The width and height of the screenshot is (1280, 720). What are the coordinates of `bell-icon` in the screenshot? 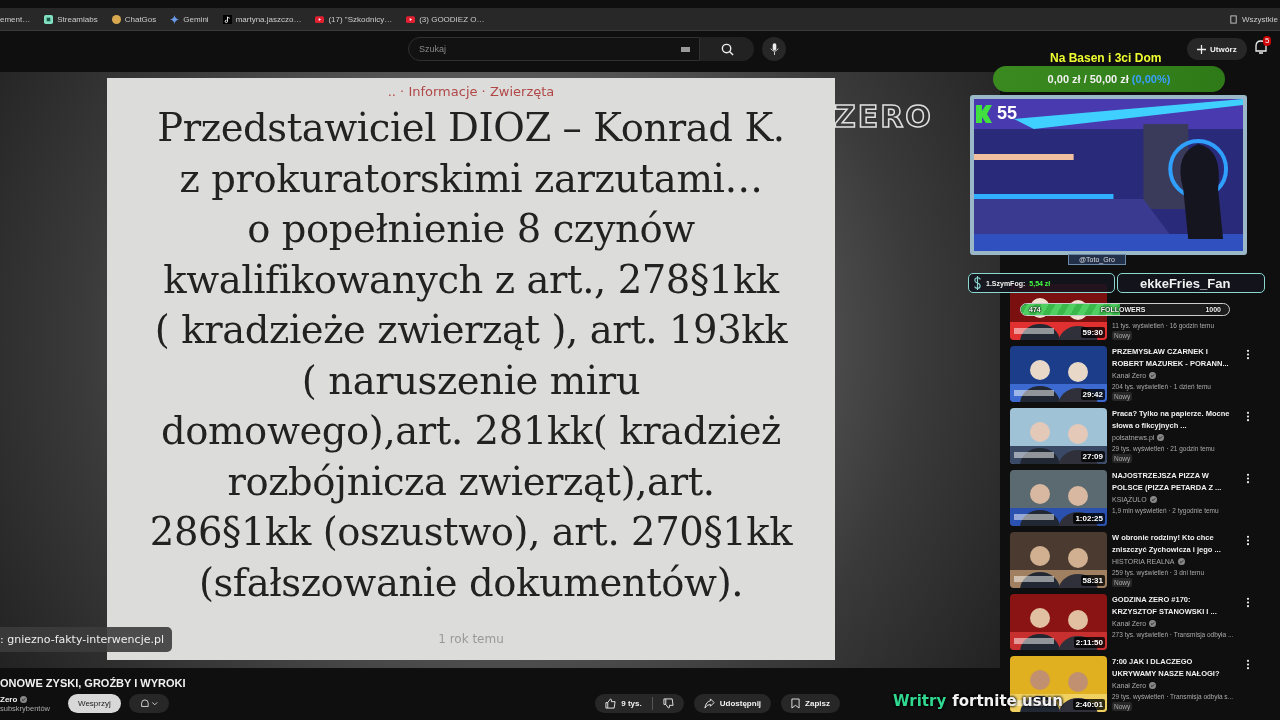 It's located at (1261, 47).